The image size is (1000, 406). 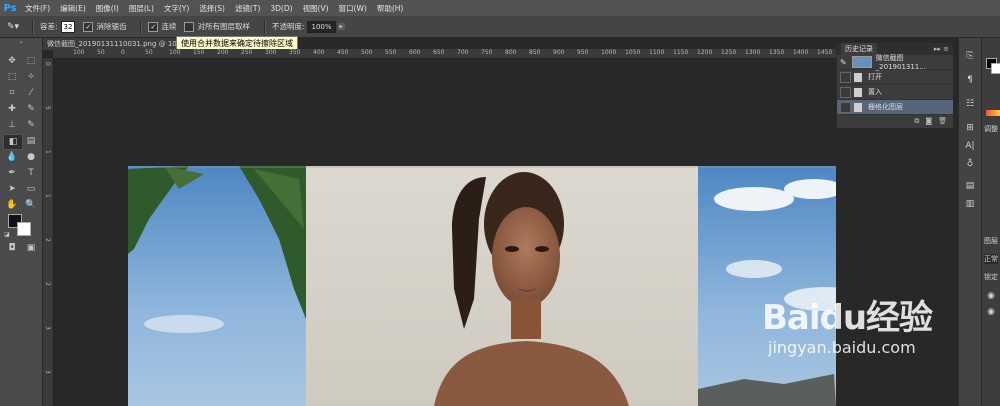 I want to click on quick-mask-icon: ◘, so click(x=12, y=248).